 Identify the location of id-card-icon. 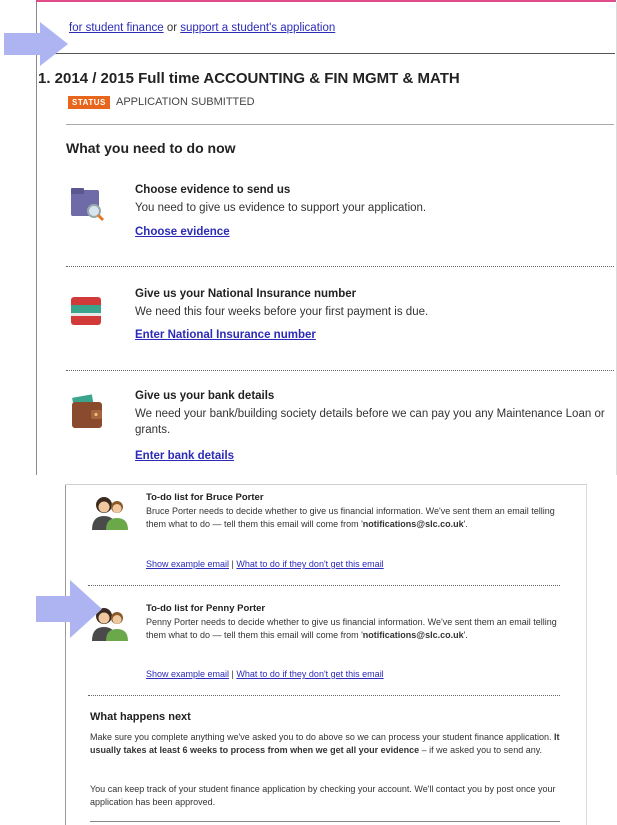
(86, 311).